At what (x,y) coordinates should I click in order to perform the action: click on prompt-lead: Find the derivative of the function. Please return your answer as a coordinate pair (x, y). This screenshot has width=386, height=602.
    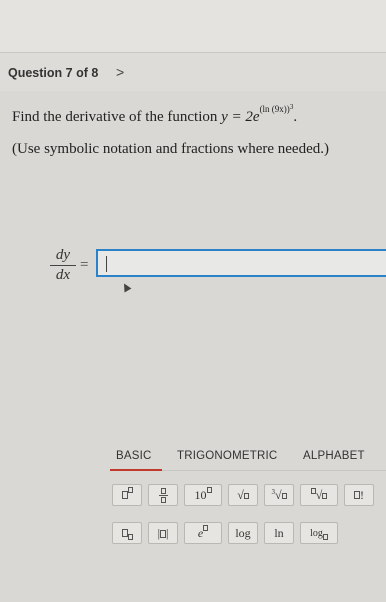
    Looking at the image, I should click on (115, 117).